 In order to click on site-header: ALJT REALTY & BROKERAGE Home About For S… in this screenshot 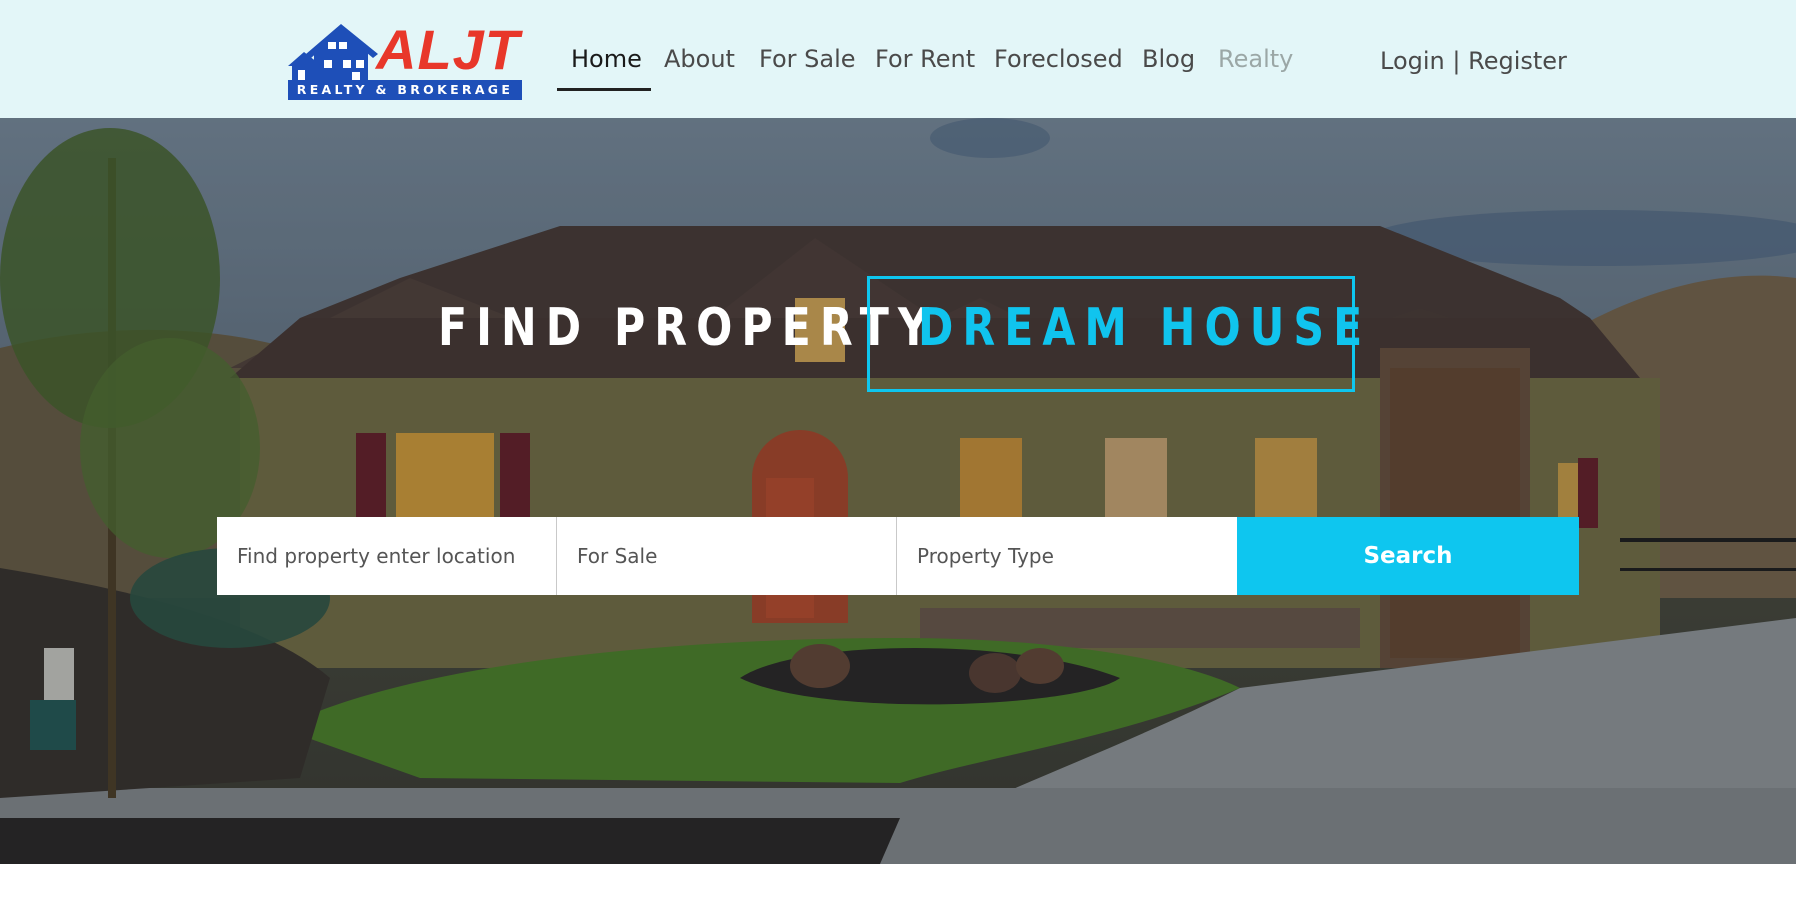, I will do `click(898, 59)`.